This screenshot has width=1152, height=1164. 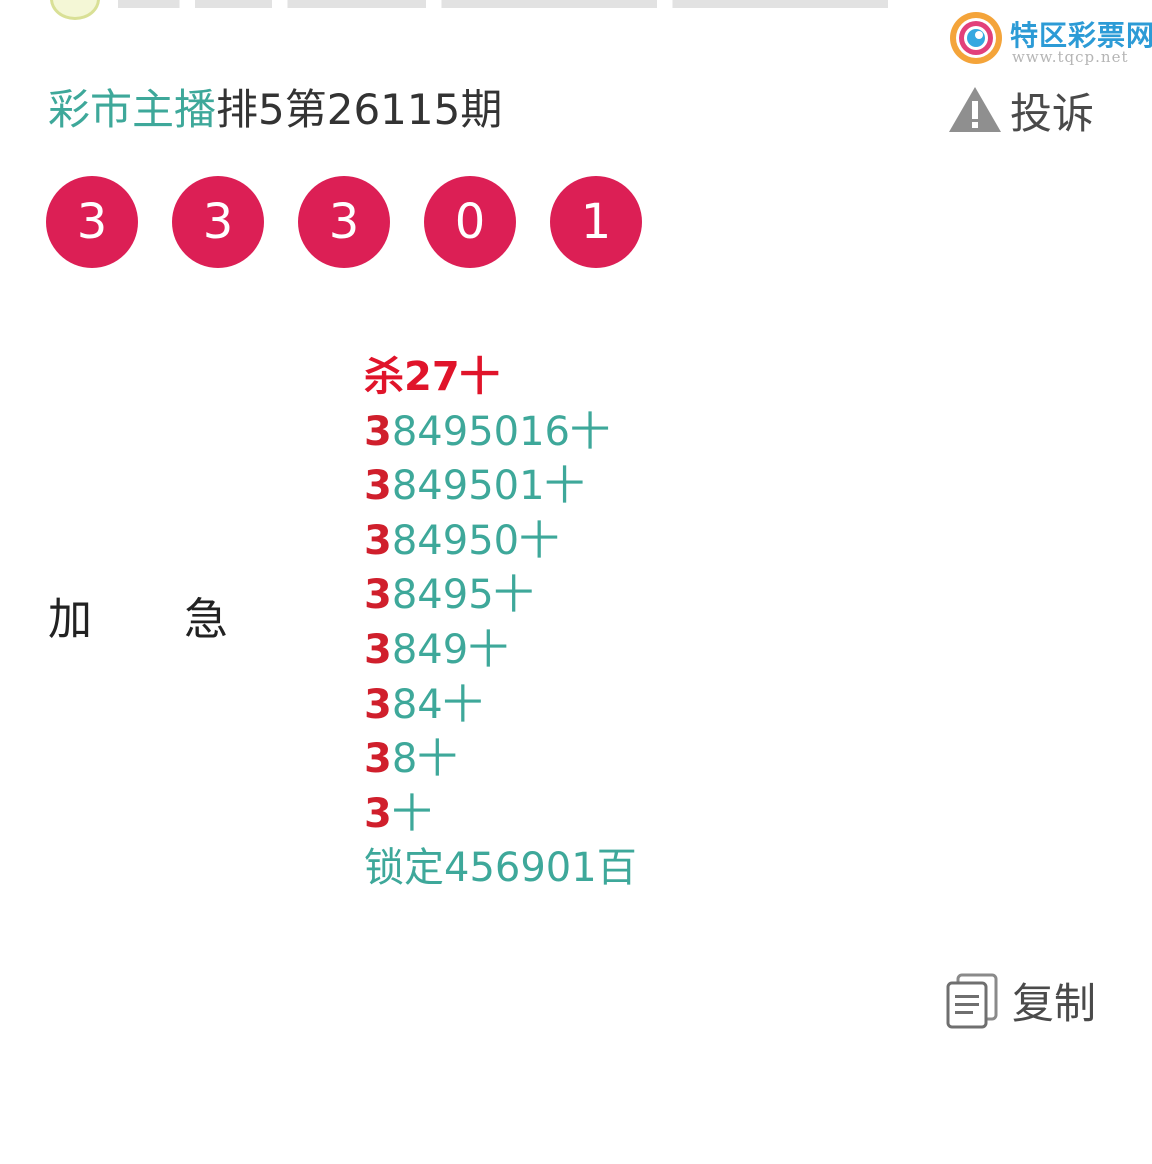 What do you see at coordinates (500, 759) in the screenshot?
I see `prediction-line: 38十` at bounding box center [500, 759].